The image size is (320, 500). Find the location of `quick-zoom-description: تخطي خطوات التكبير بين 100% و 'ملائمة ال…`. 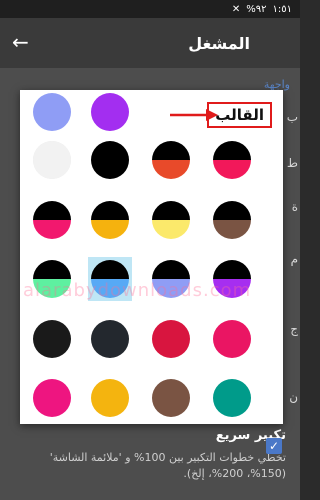

quick-zoom-description: تخطي خطوات التكبير بين 100% و 'ملائمة ال… is located at coordinates (167, 465).